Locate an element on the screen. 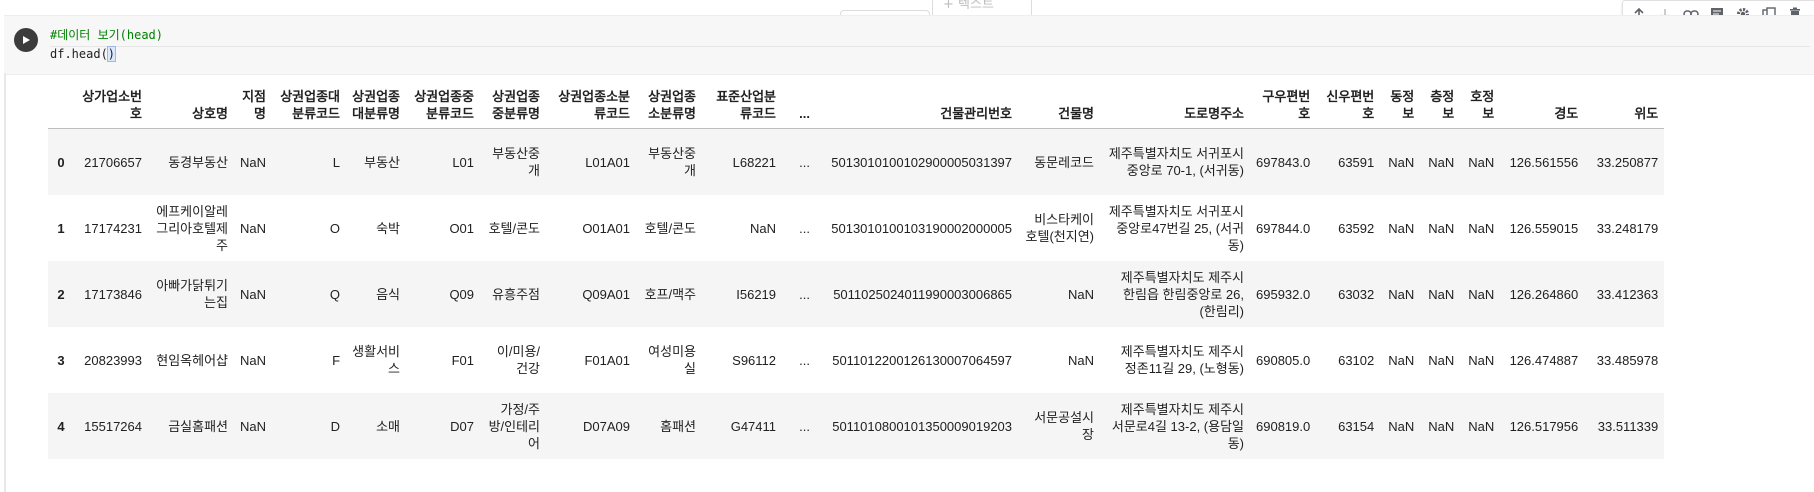 The height and width of the screenshot is (492, 1814). table-cell: 현임옥헤어샵 is located at coordinates (192, 360).